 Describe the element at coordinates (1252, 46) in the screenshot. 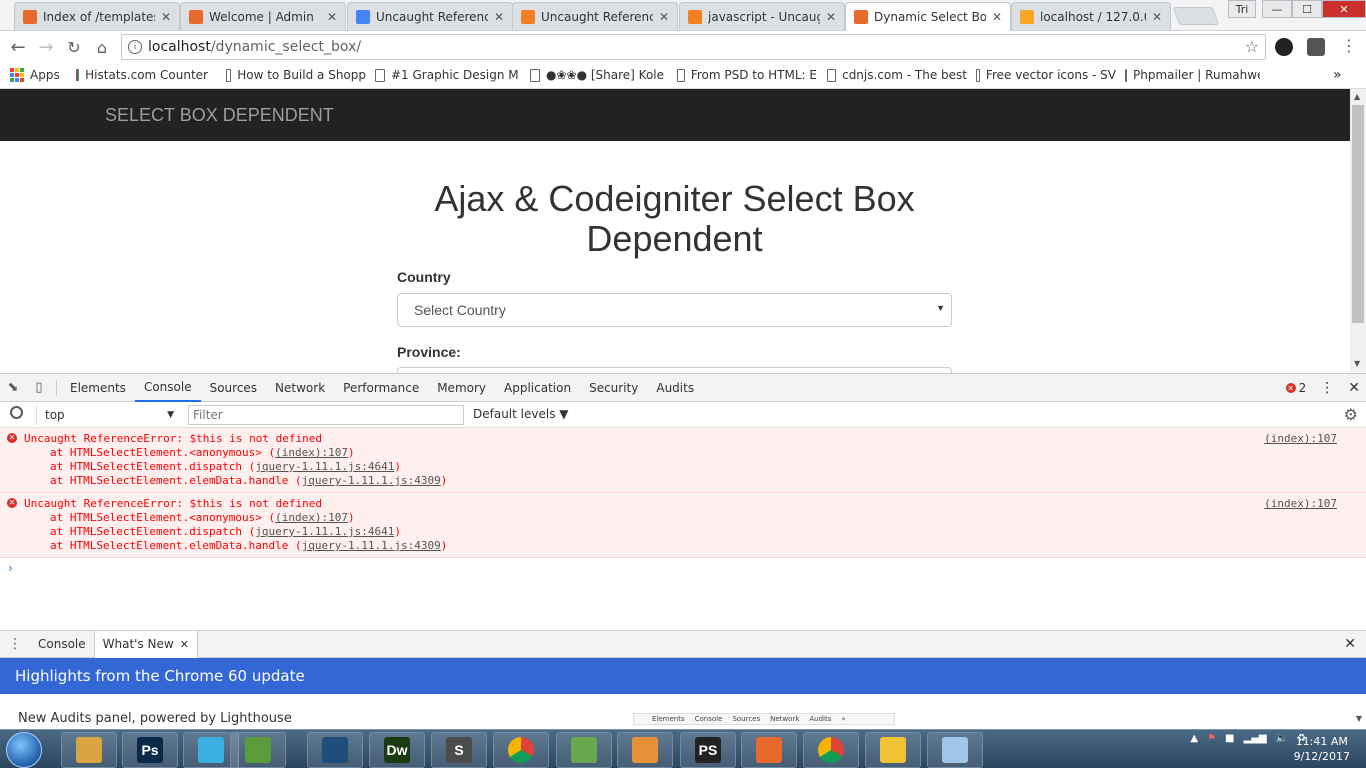

I see `bookmark-star-icon: ☆` at that location.